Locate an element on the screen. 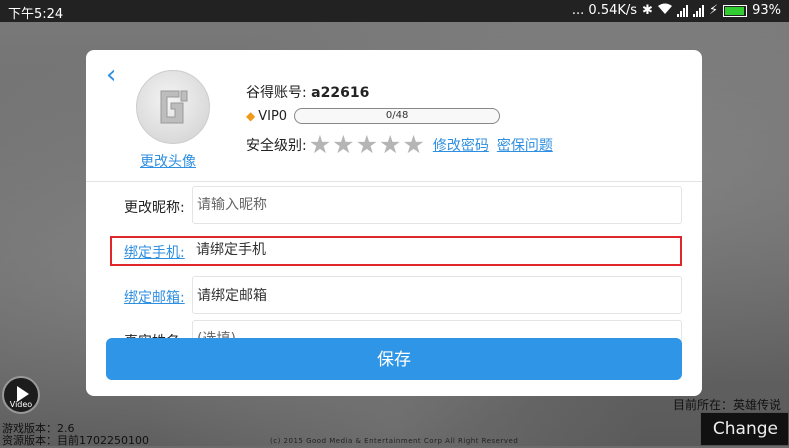  email-row: 绑定邮箱: 请绑定邮箱 is located at coordinates (394, 296).